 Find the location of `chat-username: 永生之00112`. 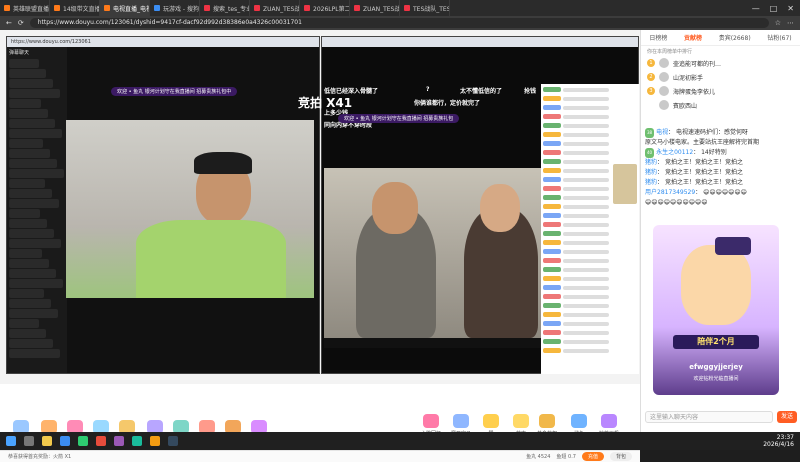

chat-username: 永生之00112 is located at coordinates (674, 152).